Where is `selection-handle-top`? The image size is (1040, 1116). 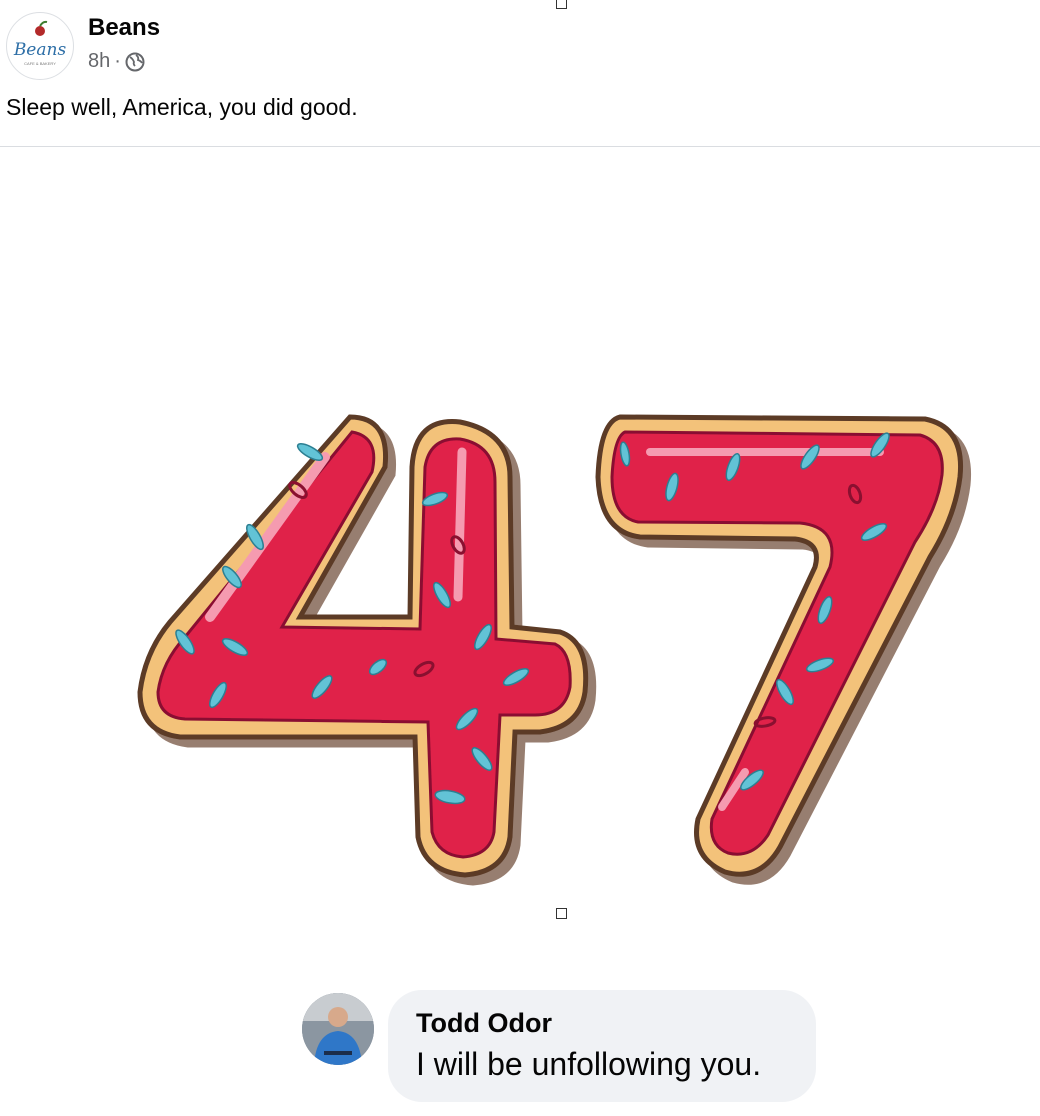 selection-handle-top is located at coordinates (561, 4).